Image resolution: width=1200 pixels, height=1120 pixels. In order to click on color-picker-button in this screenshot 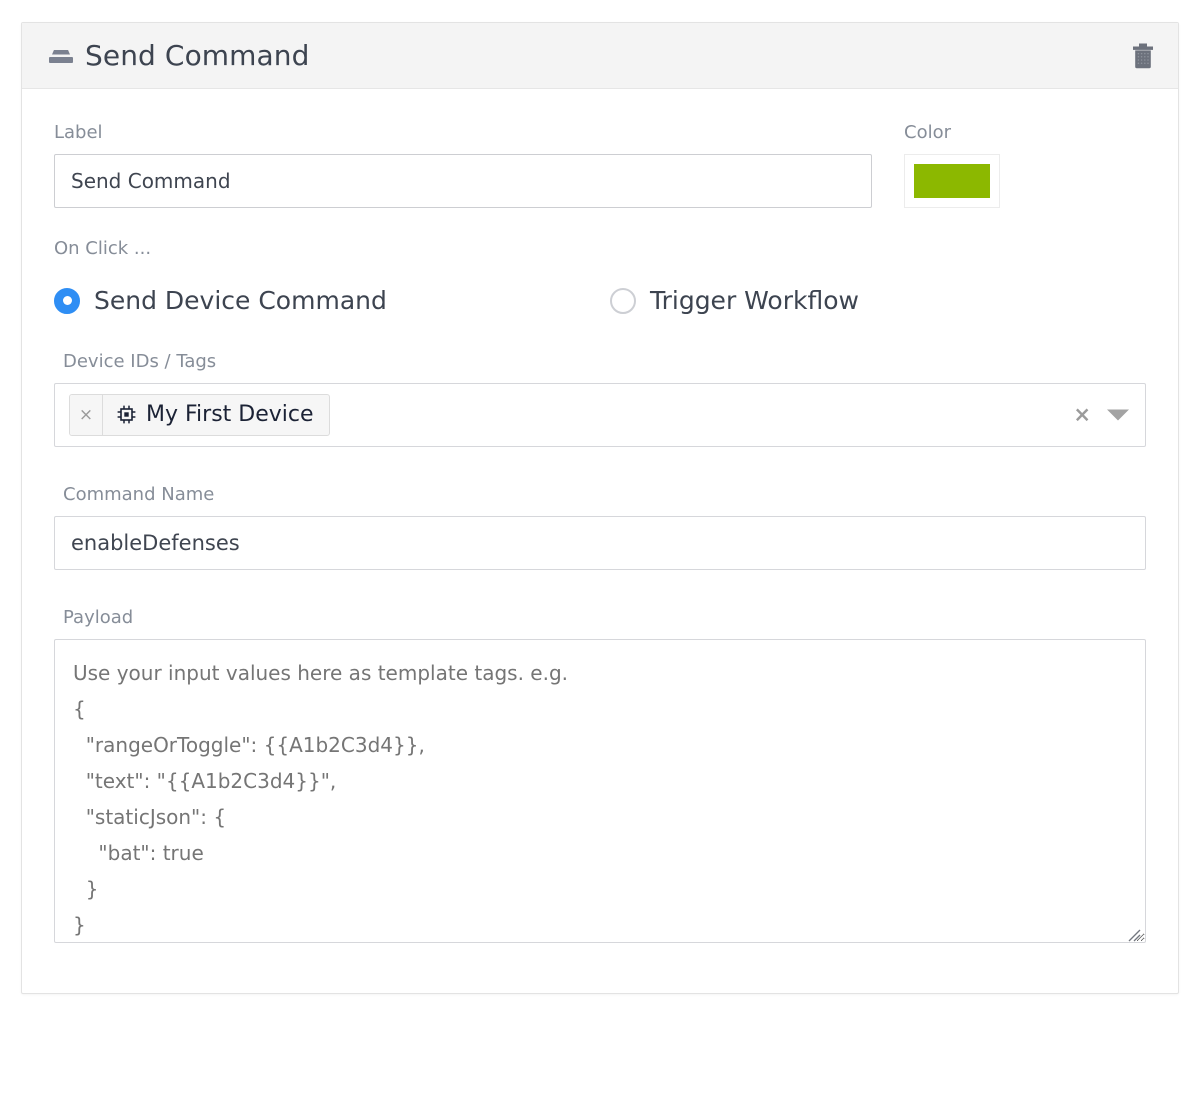, I will do `click(952, 180)`.